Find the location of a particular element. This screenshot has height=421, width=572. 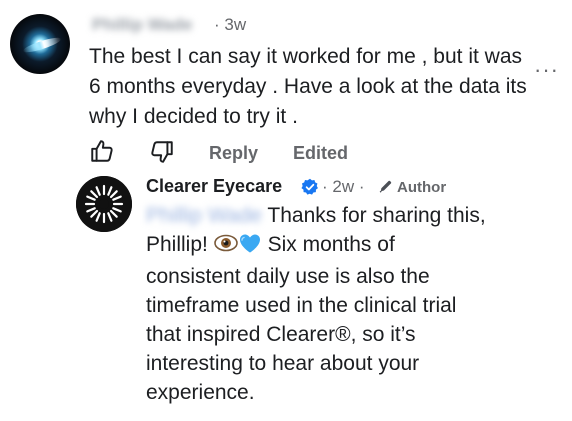

mention-link: Phillip Wade is located at coordinates (204, 215).